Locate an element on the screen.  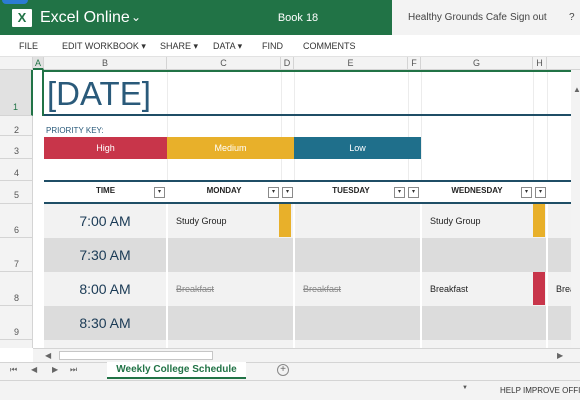
row-header-8: 8 is located at coordinates (16, 289).